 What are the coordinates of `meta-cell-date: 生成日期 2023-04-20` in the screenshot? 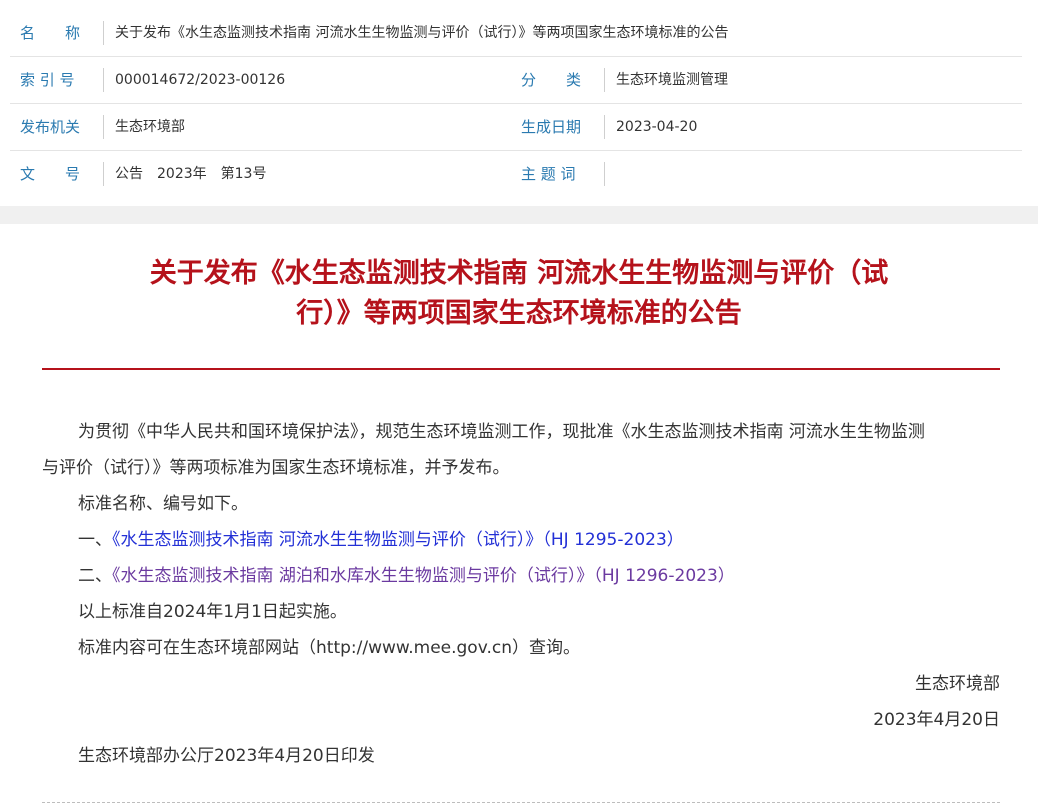 It's located at (766, 127).